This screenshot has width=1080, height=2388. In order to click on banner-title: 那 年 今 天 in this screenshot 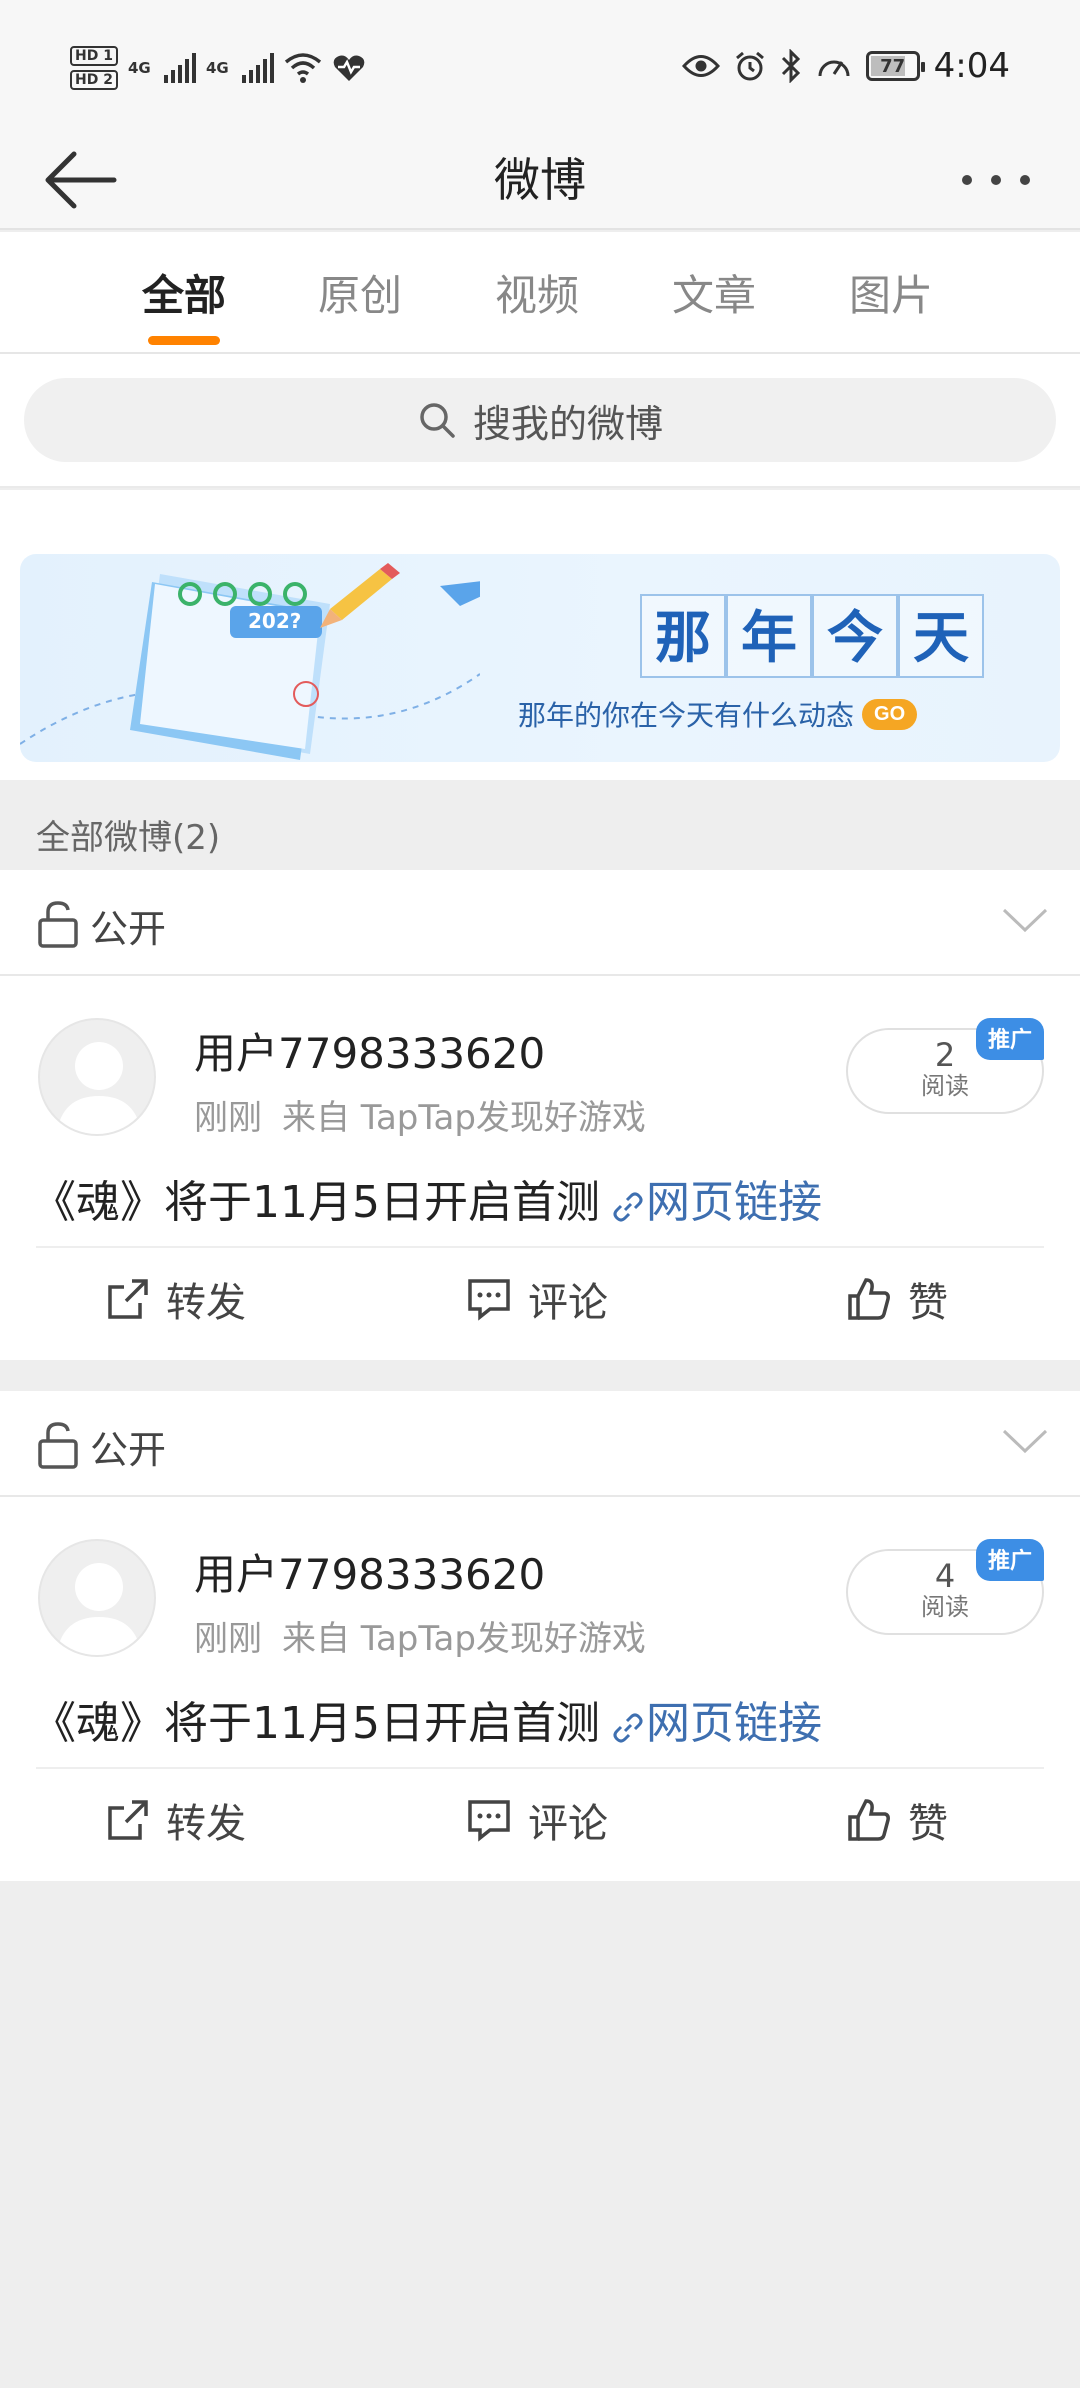, I will do `click(812, 636)`.